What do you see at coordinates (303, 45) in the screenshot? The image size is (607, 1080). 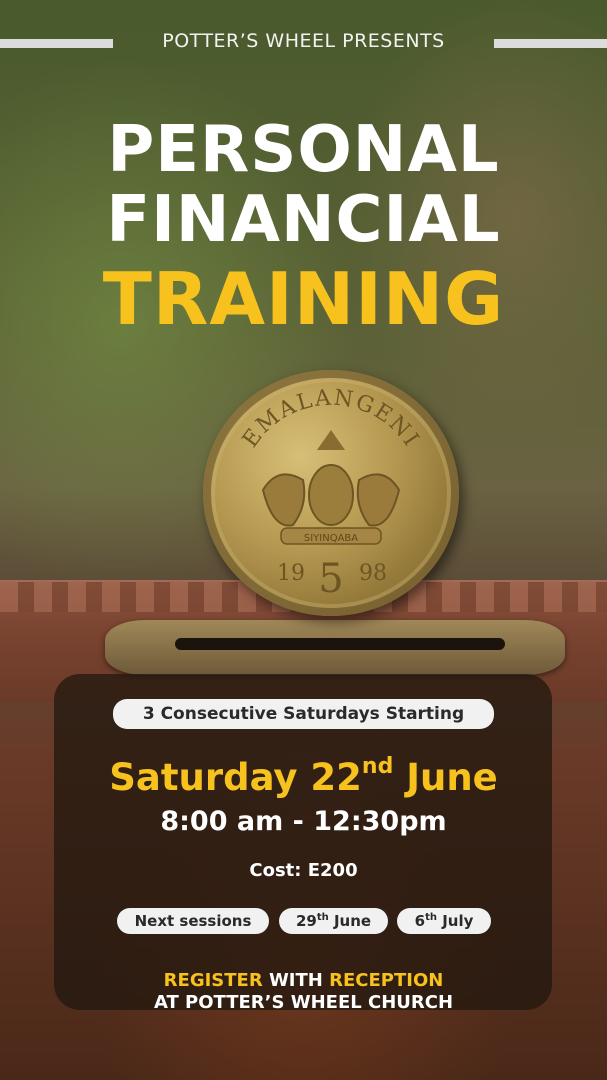 I see `header-line: POTTER’S WHEEL PRESENTS` at bounding box center [303, 45].